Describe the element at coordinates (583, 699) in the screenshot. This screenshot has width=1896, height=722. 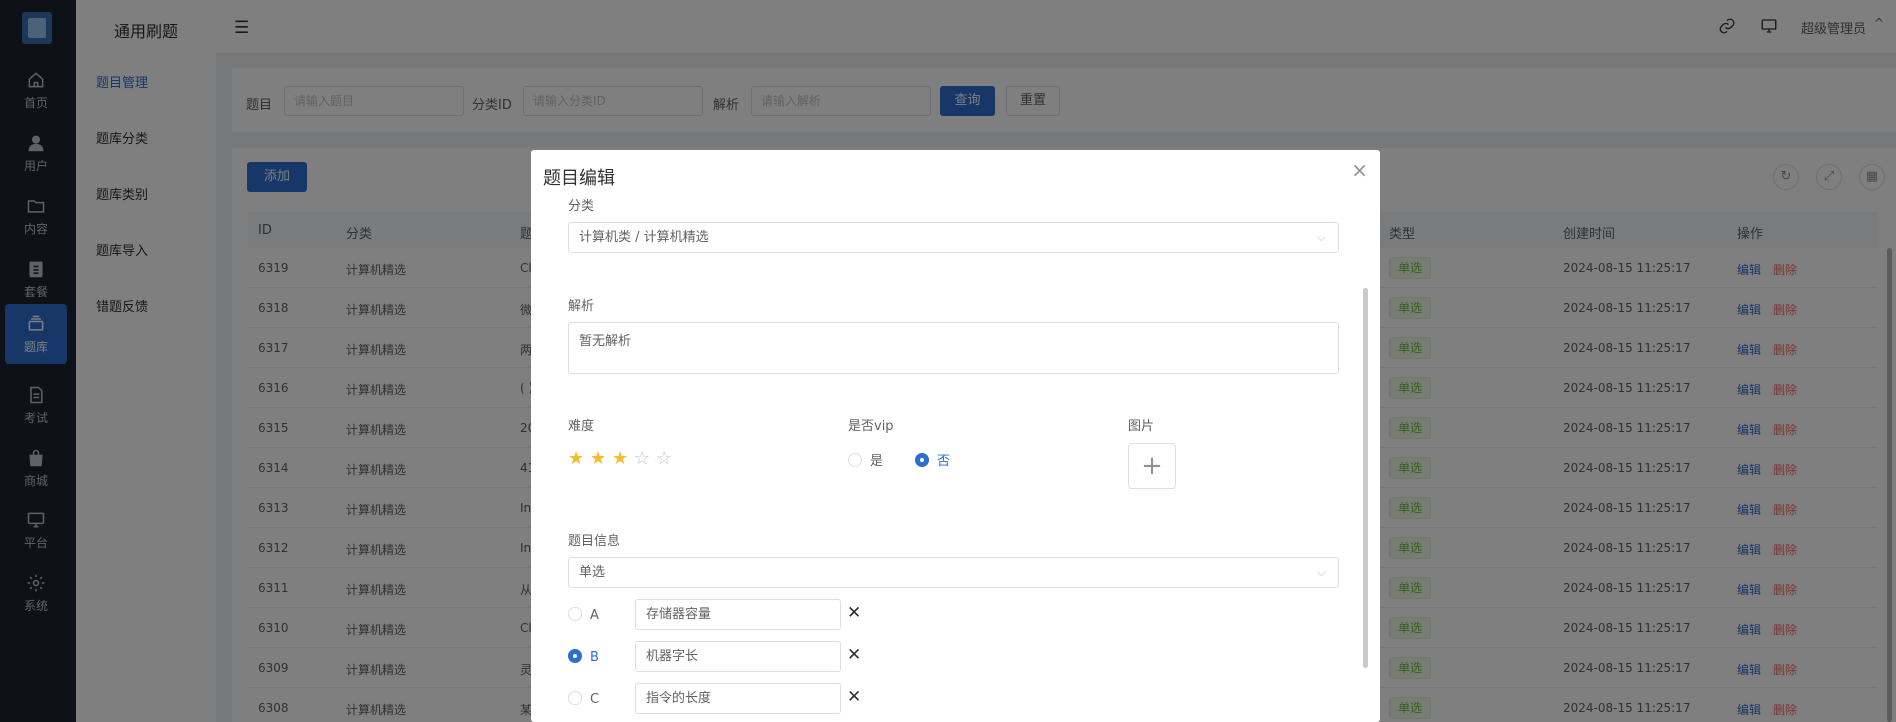
I see `option-radio: C` at that location.